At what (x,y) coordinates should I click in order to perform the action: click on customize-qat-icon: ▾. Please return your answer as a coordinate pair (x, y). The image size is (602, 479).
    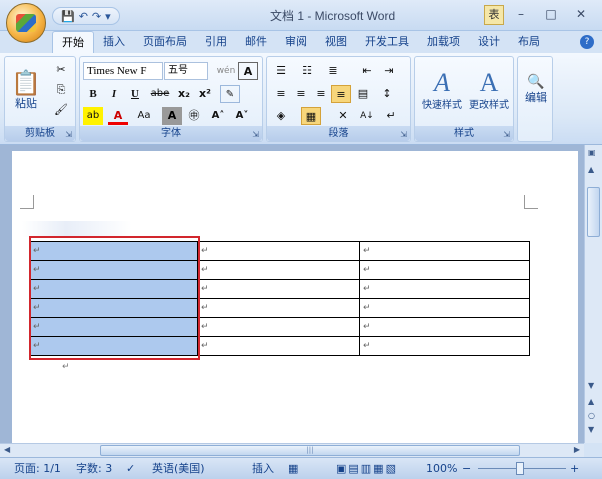
    Looking at the image, I should click on (108, 16).